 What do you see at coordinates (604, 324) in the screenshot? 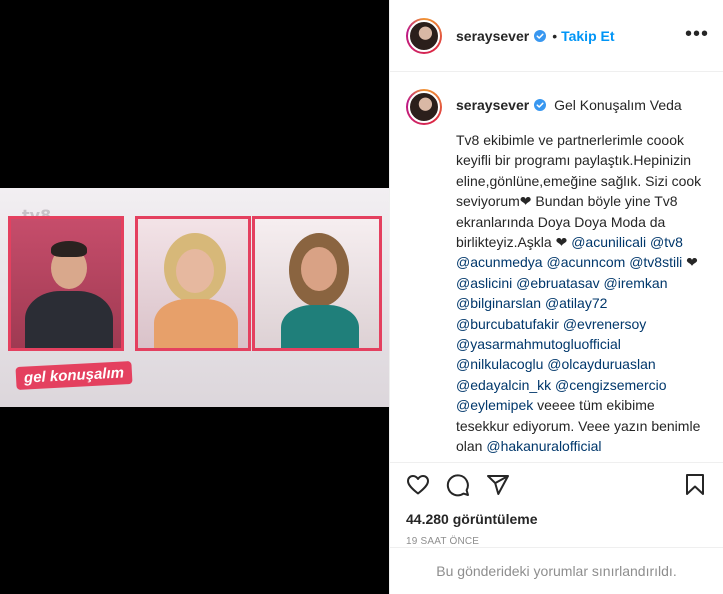
I see `mention-link: @evrenersoy` at bounding box center [604, 324].